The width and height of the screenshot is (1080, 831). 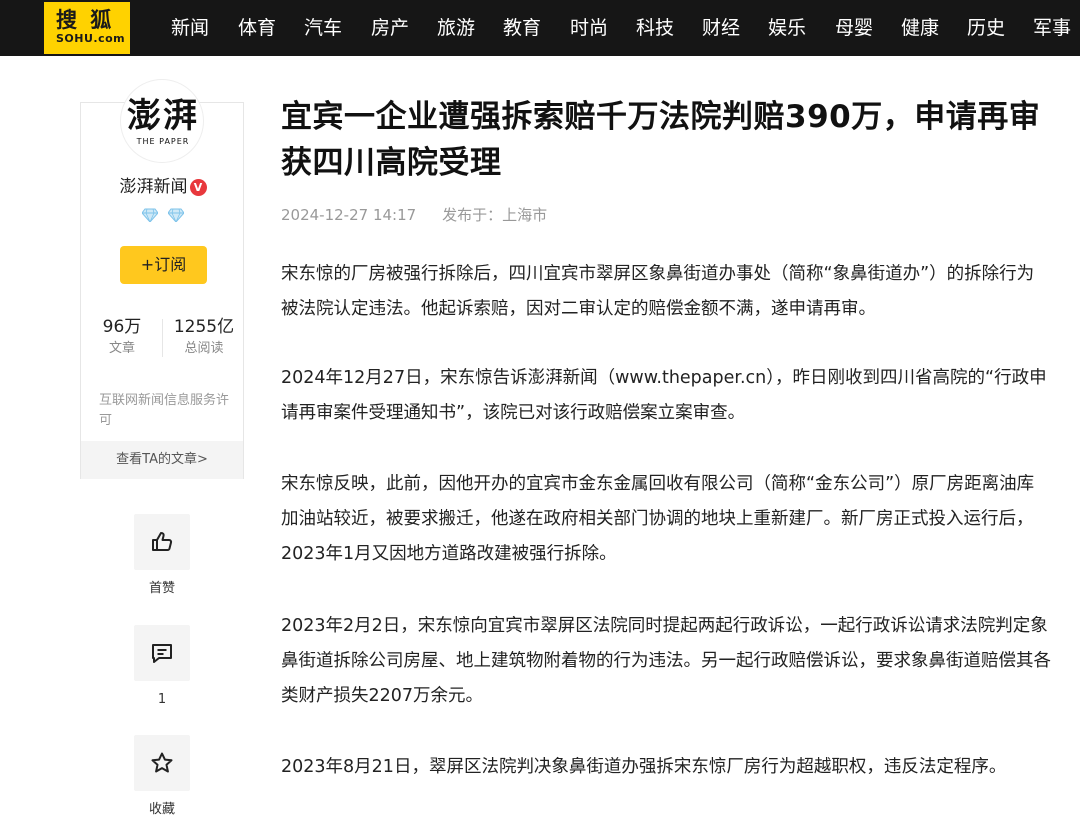 I want to click on author-stats: 96万 文章 1255亿 总阅读, so click(x=163, y=339).